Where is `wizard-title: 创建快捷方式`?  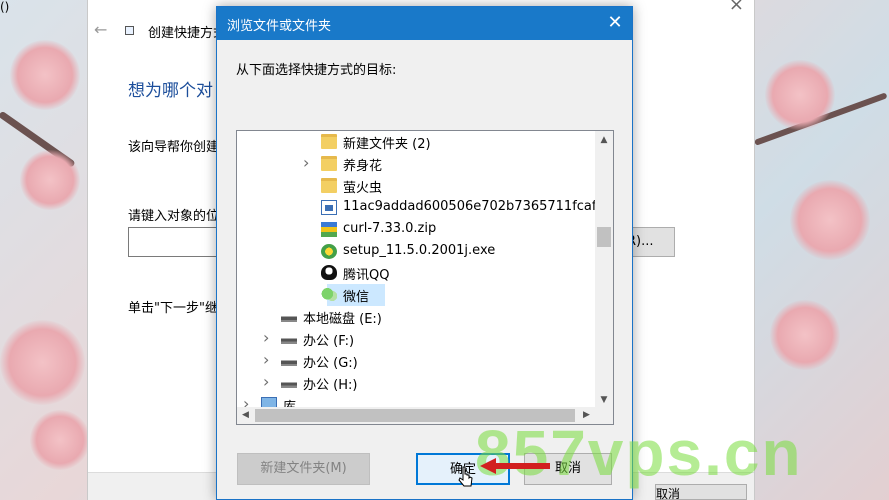
wizard-title: 创建快捷方式 is located at coordinates (187, 33).